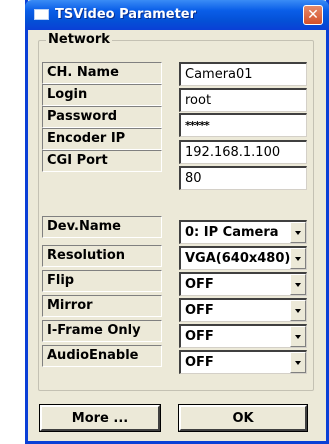 This screenshot has width=329, height=444. I want to click on resolution-select: VGA(640x480), so click(243, 258).